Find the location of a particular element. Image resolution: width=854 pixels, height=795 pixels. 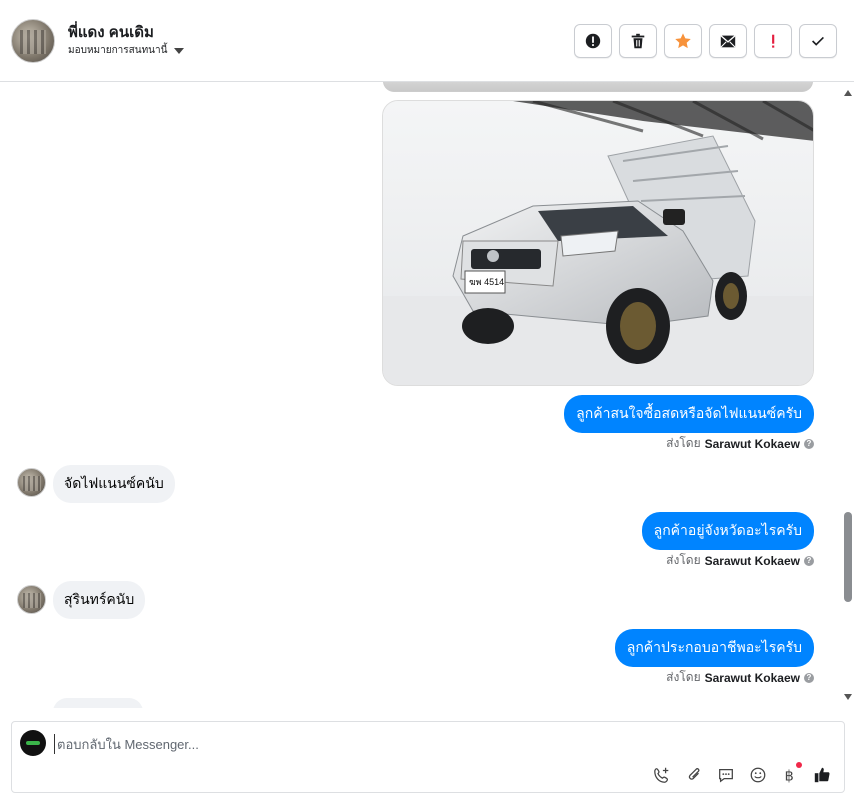

emoji-button is located at coordinates (758, 775).